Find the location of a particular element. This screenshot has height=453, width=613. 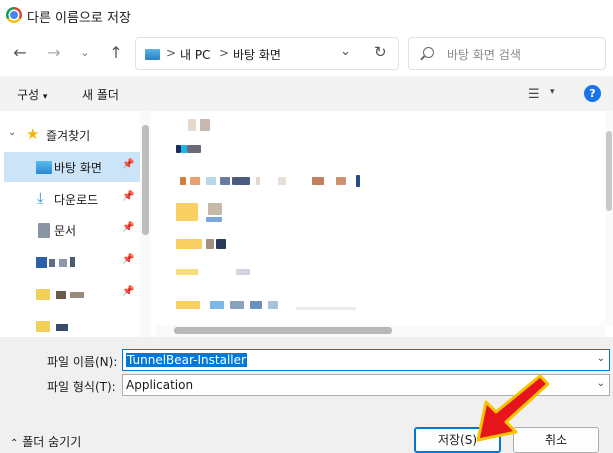

breadcrumb-this-pc: 내 PC is located at coordinates (195, 54).